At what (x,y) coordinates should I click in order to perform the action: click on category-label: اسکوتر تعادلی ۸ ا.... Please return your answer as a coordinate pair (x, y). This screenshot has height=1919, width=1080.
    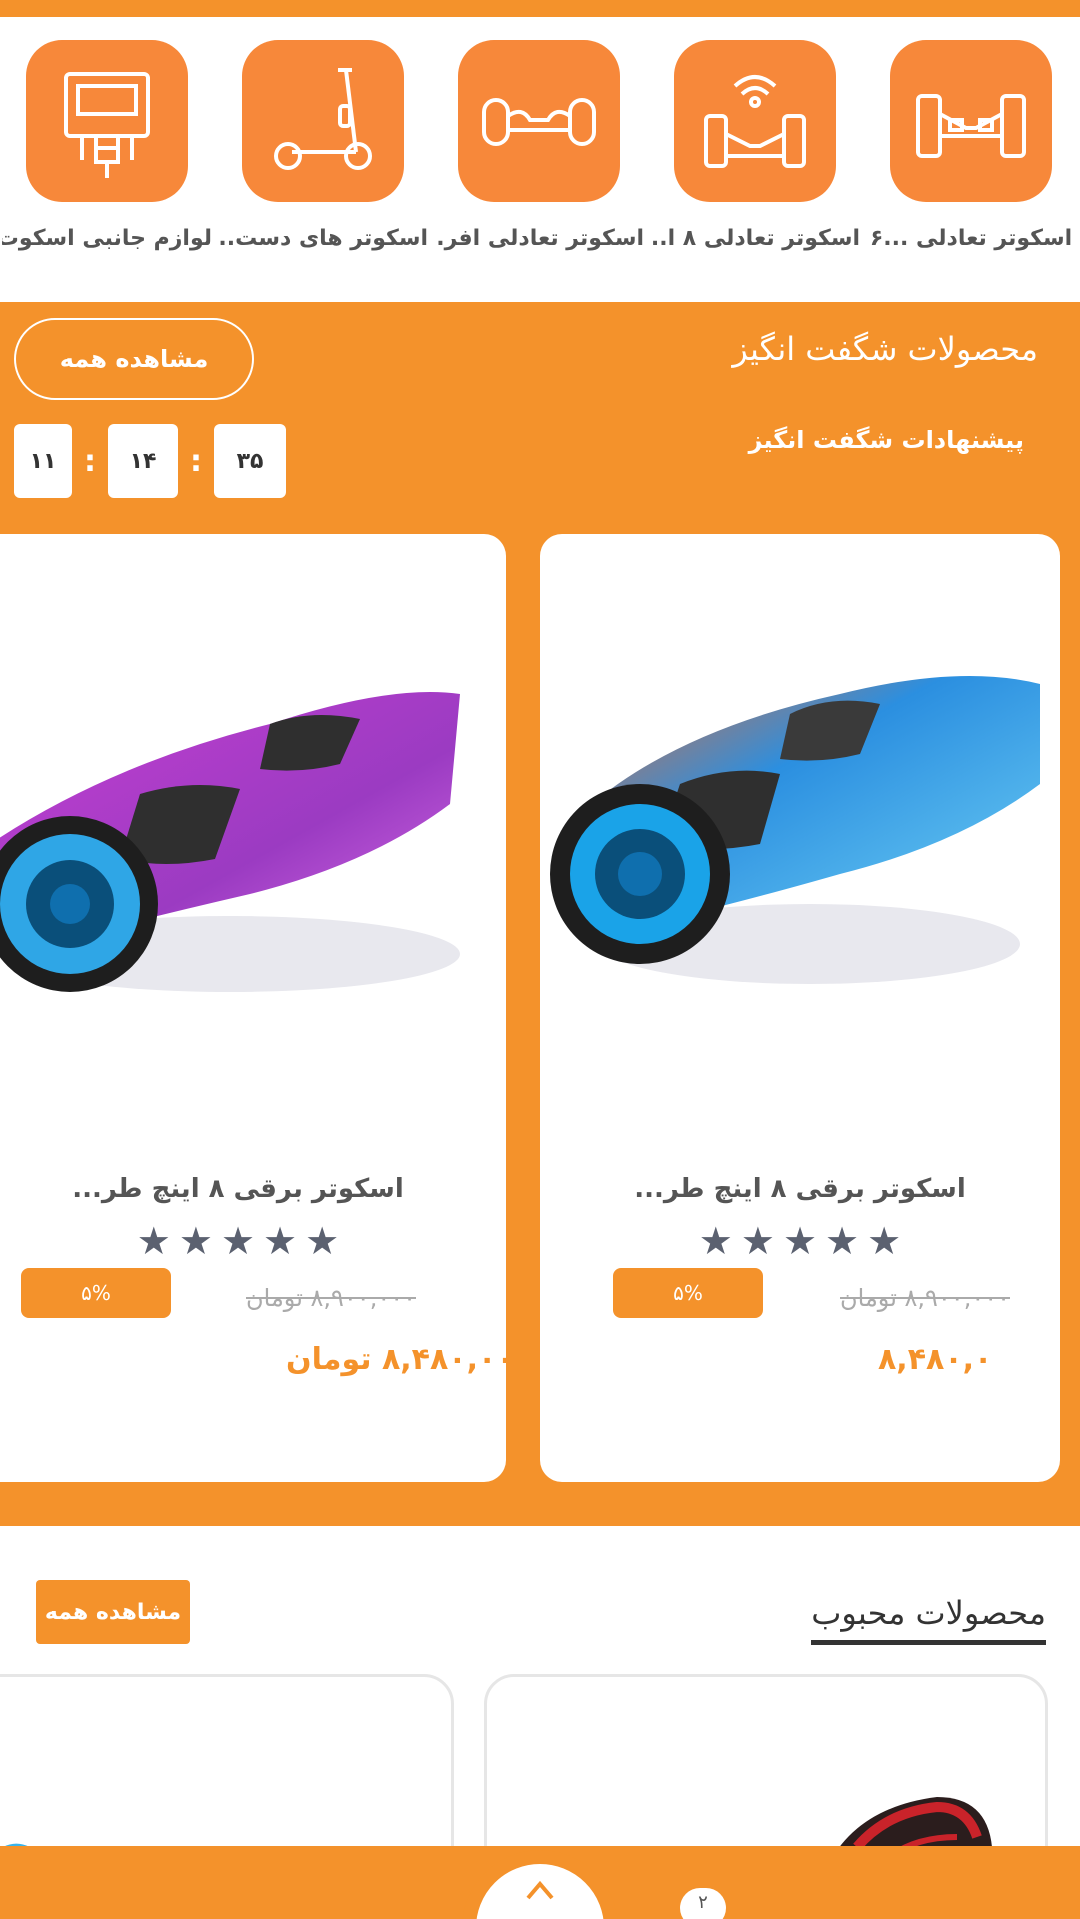
    Looking at the image, I should click on (755, 238).